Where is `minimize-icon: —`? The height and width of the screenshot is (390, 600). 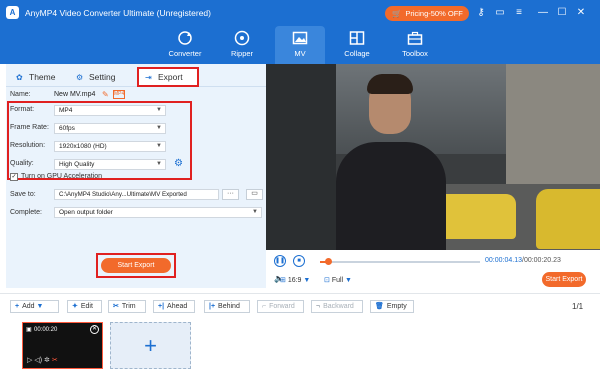
minimize-icon: — is located at coordinates (543, 13).